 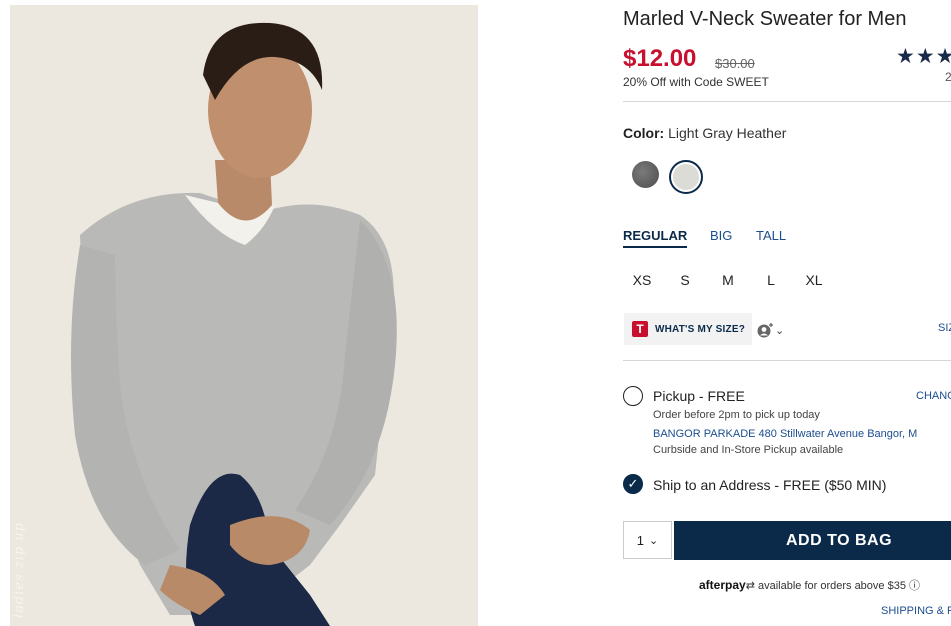 I want to click on add-to-bag-button: ADD TO BAG, so click(x=812, y=540).